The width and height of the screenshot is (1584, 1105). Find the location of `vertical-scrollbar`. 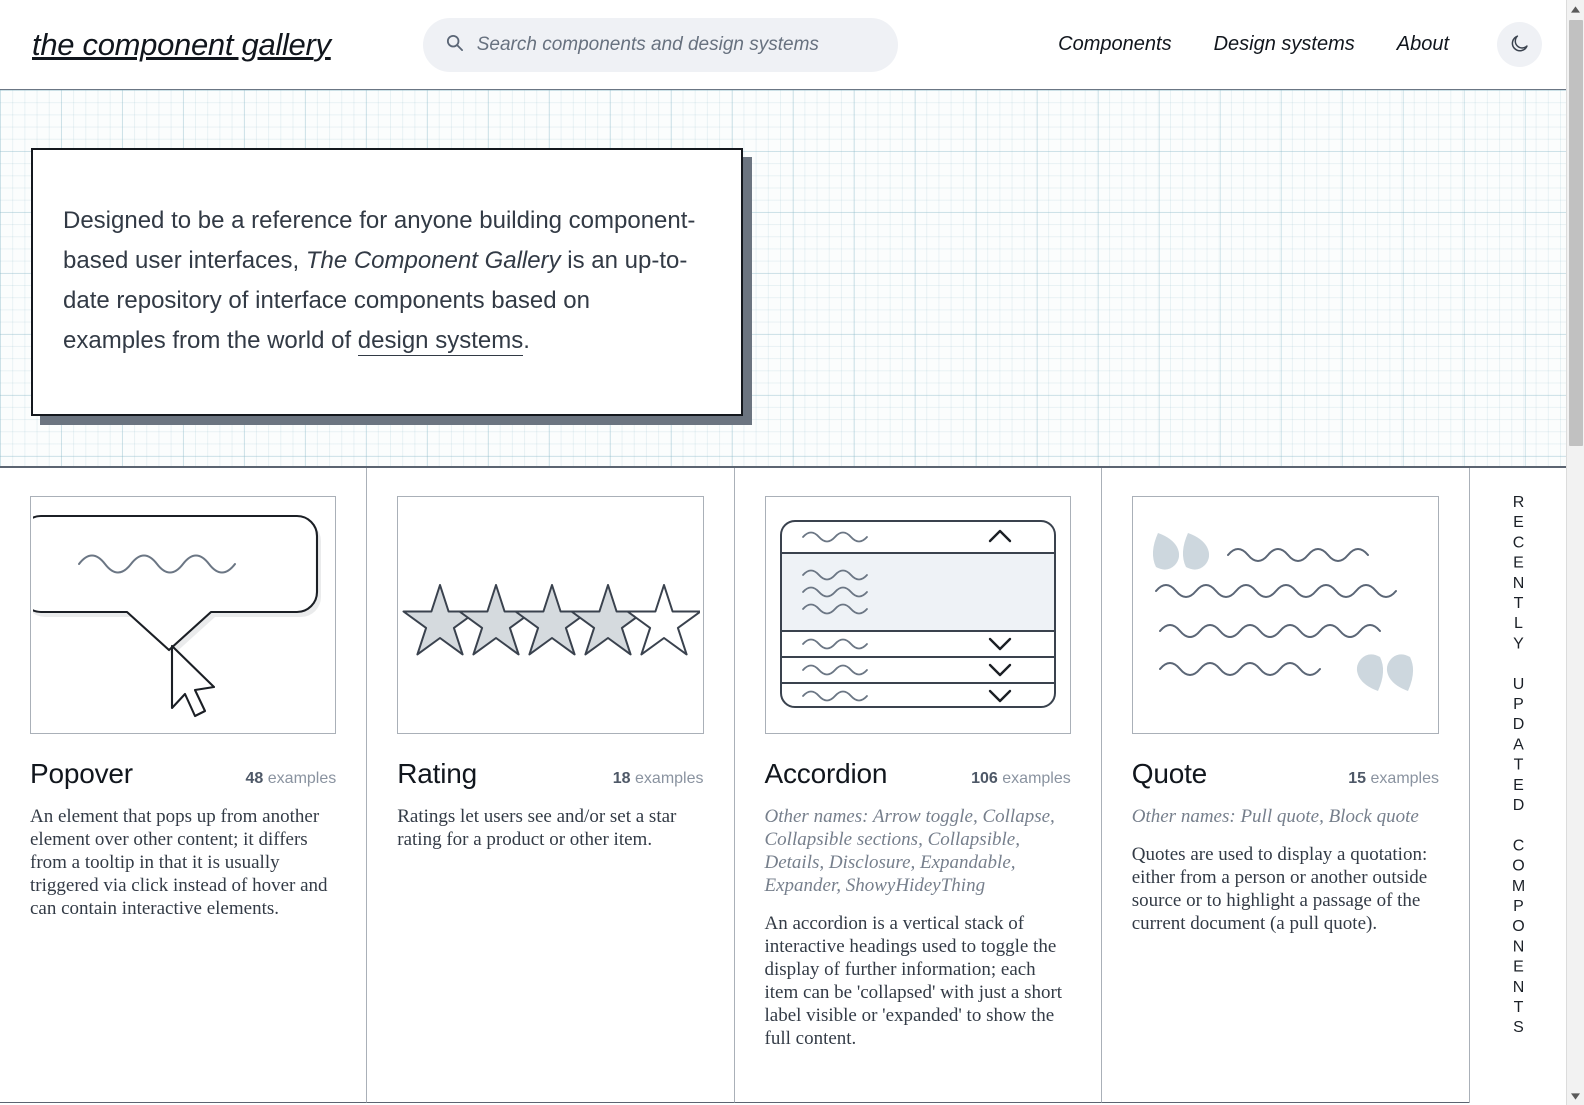

vertical-scrollbar is located at coordinates (1575, 552).